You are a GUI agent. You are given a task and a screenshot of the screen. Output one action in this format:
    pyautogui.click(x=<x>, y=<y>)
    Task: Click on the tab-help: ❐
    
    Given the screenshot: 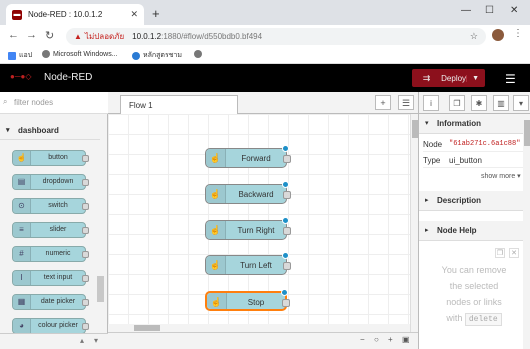 What is the action you would take?
    pyautogui.click(x=457, y=103)
    